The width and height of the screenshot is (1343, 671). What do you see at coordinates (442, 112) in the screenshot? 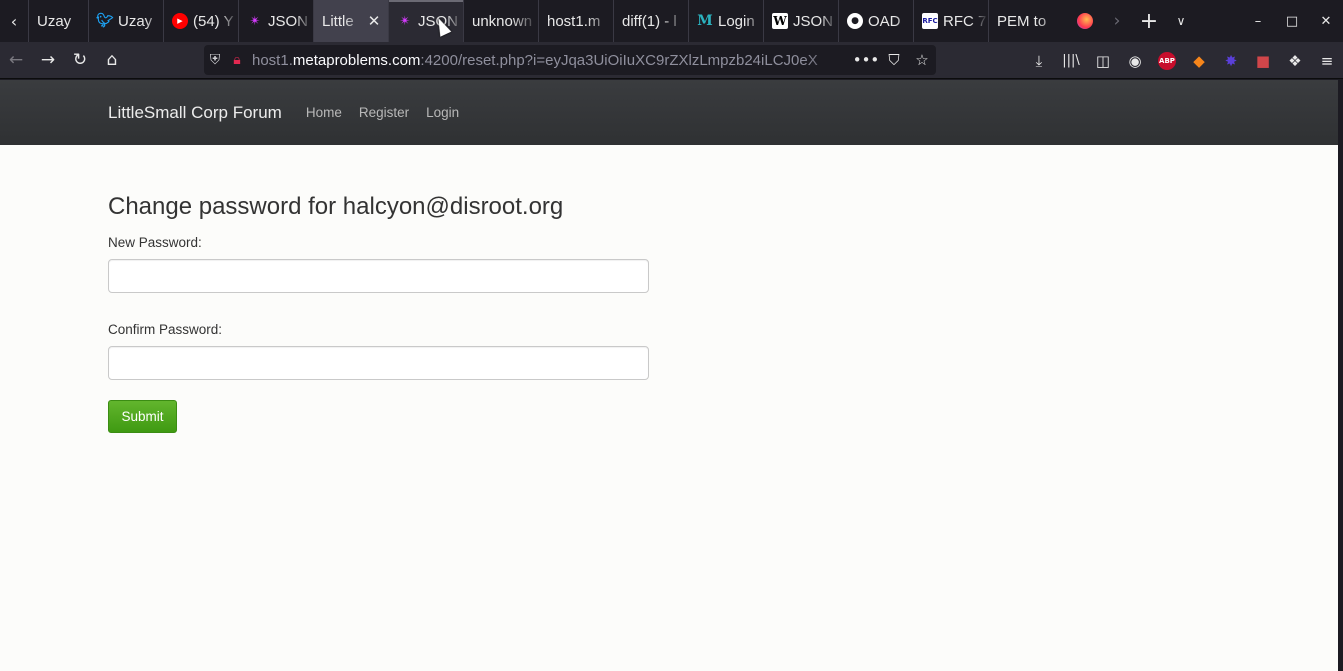
I see `nav-login-link: Login` at bounding box center [442, 112].